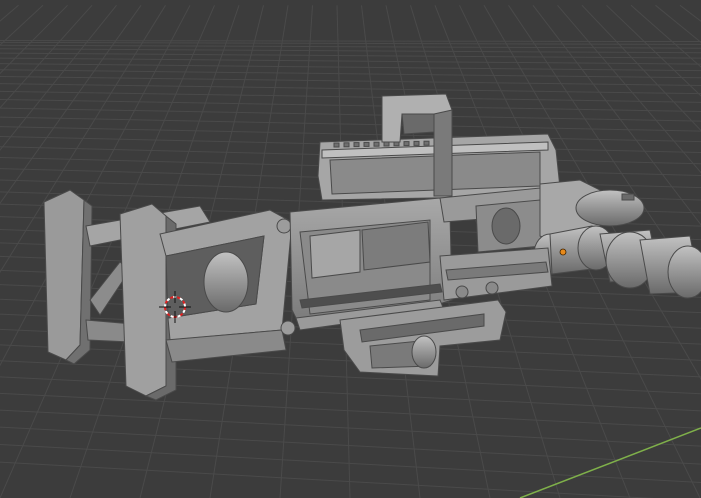  What do you see at coordinates (424, 352) in the screenshot?
I see `grip-bolt` at bounding box center [424, 352].